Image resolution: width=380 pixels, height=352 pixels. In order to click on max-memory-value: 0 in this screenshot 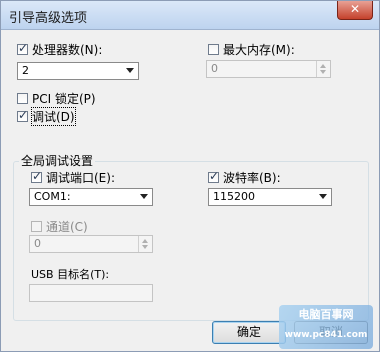, I will do `click(214, 68)`.